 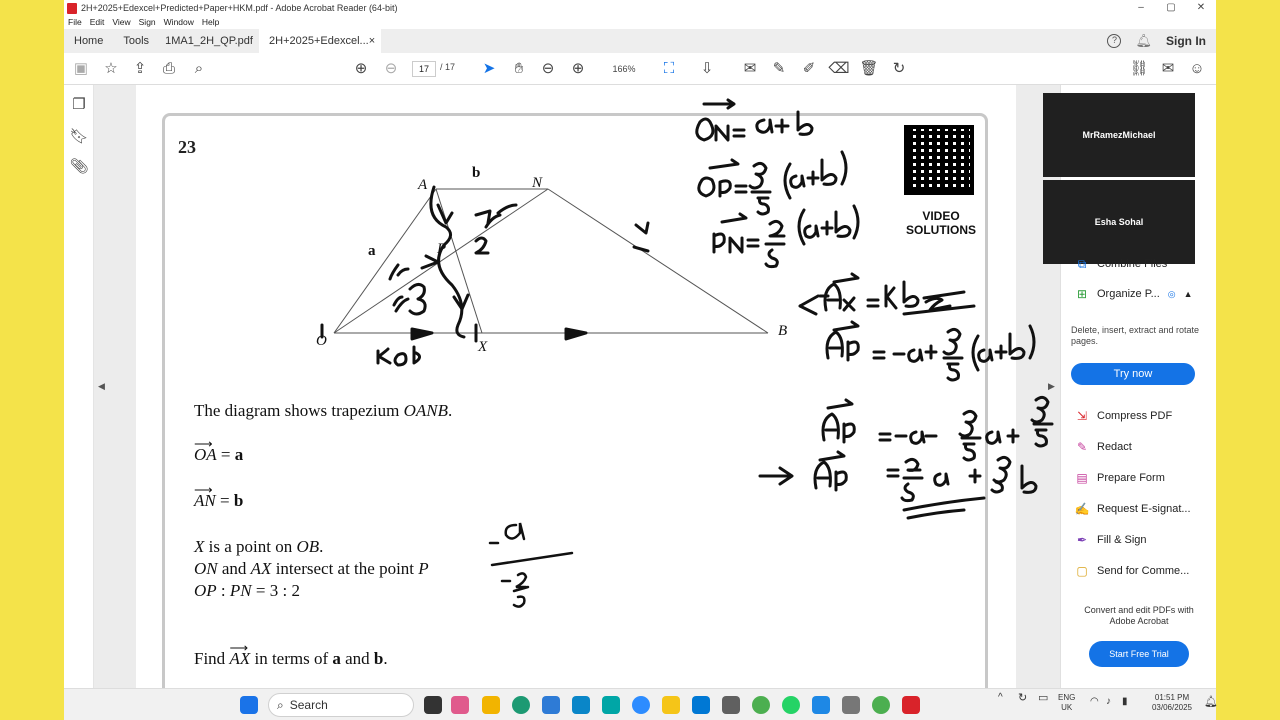 What do you see at coordinates (240, 590) in the screenshot?
I see `ratio-b: PN` at bounding box center [240, 590].